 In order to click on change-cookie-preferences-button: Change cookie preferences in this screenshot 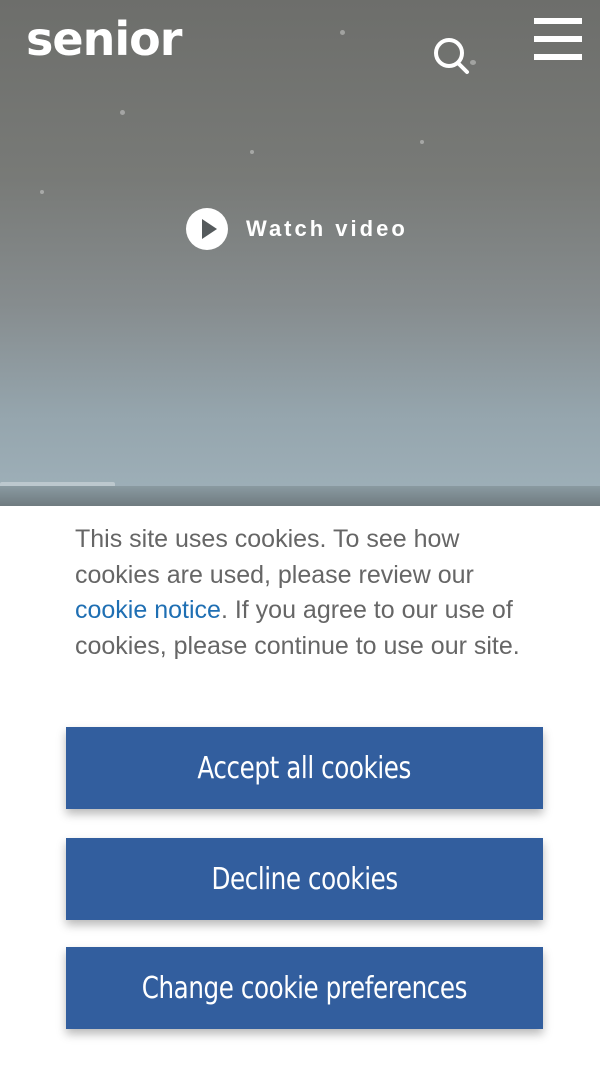, I will do `click(304, 988)`.